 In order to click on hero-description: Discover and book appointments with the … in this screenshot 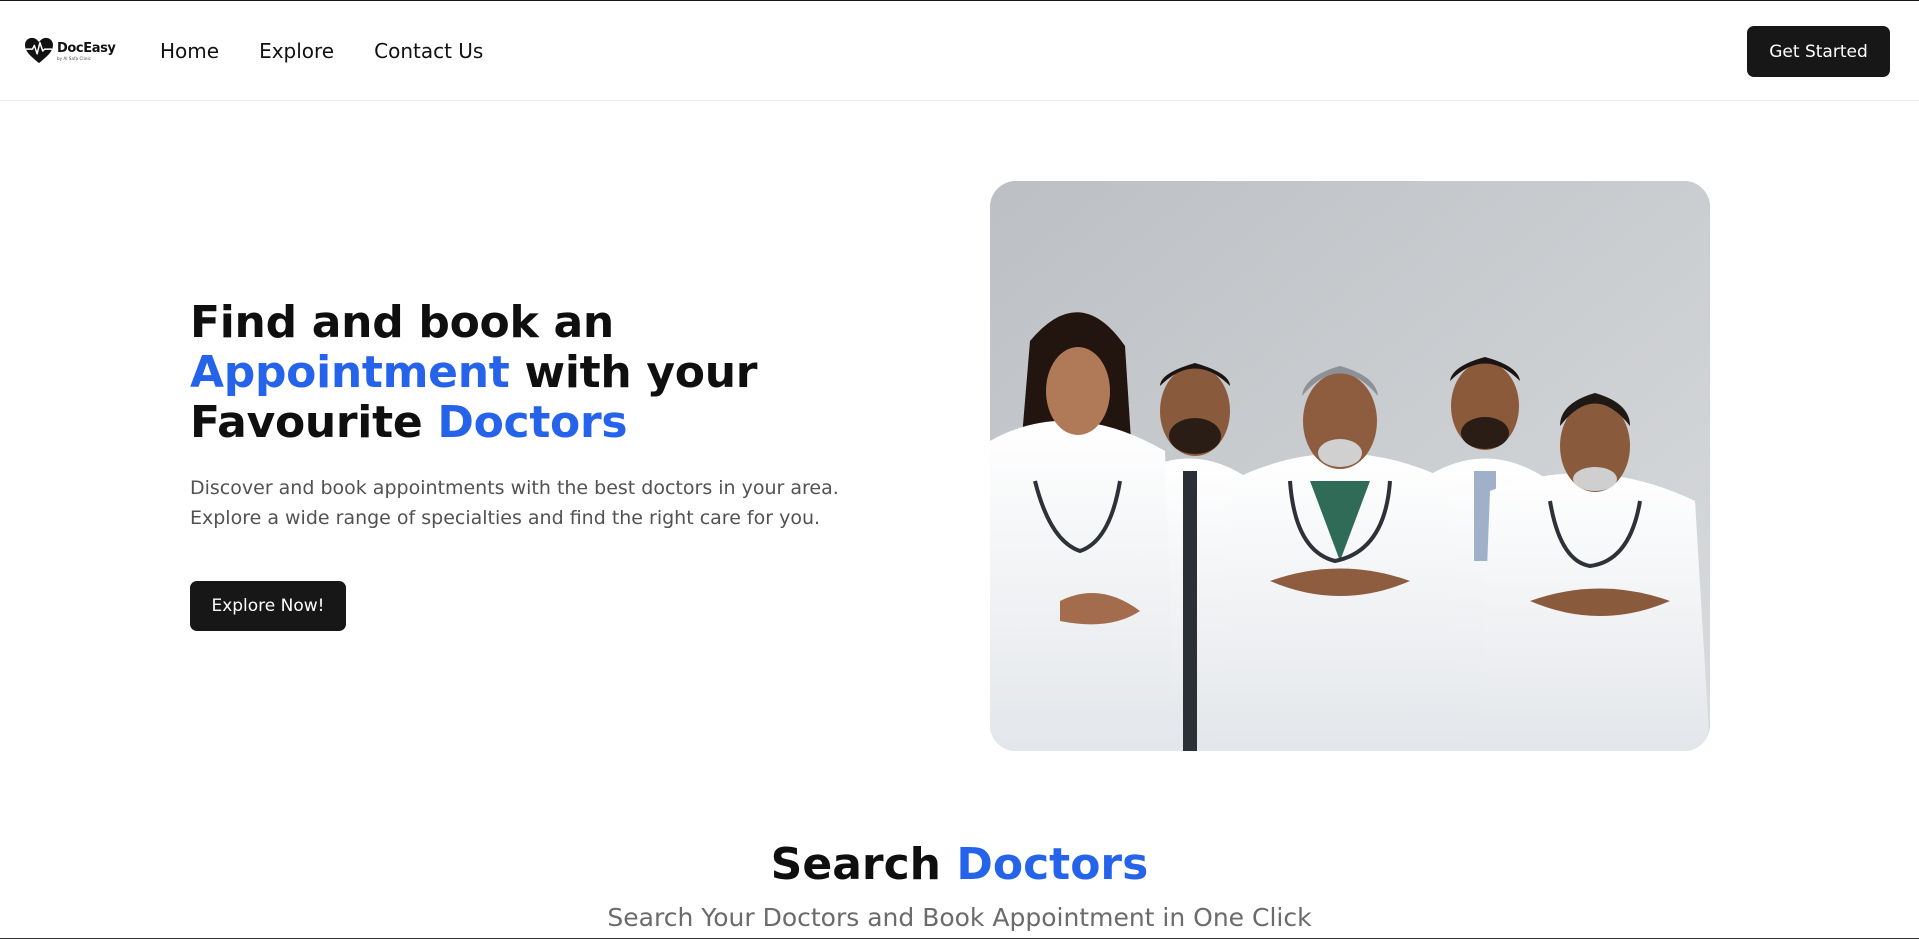, I will do `click(550, 503)`.